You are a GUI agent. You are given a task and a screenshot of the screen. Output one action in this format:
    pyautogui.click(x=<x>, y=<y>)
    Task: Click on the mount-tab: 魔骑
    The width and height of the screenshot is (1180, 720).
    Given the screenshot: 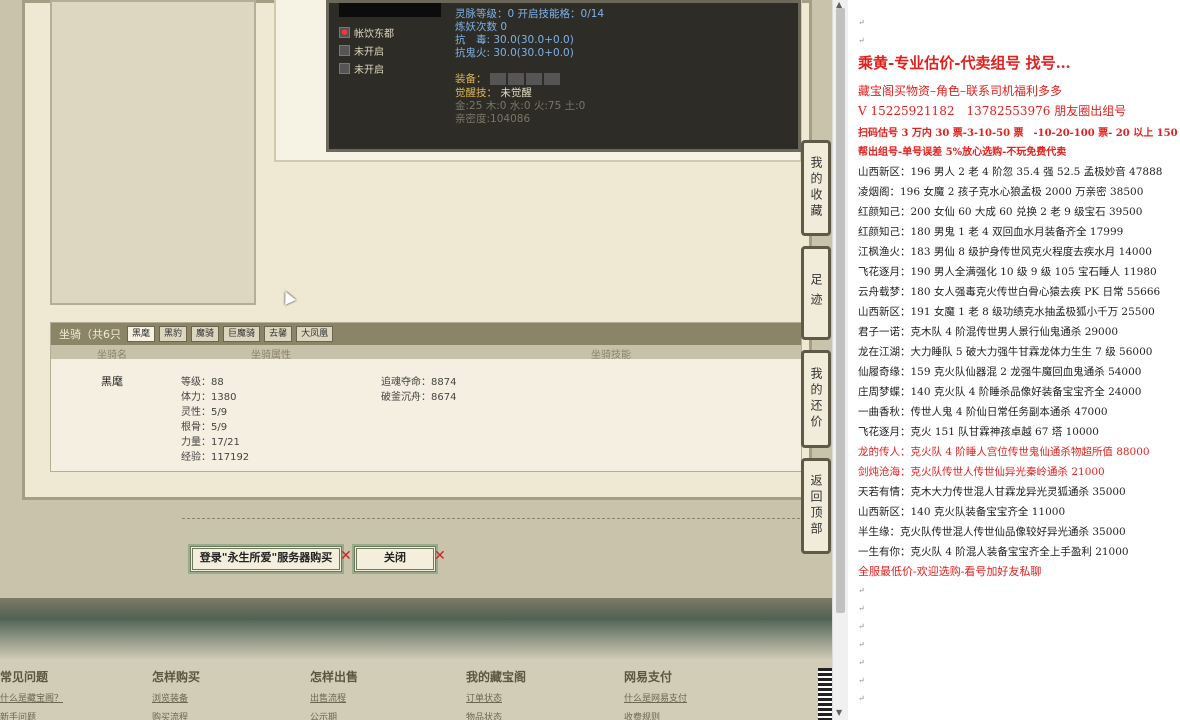 What is the action you would take?
    pyautogui.click(x=205, y=334)
    